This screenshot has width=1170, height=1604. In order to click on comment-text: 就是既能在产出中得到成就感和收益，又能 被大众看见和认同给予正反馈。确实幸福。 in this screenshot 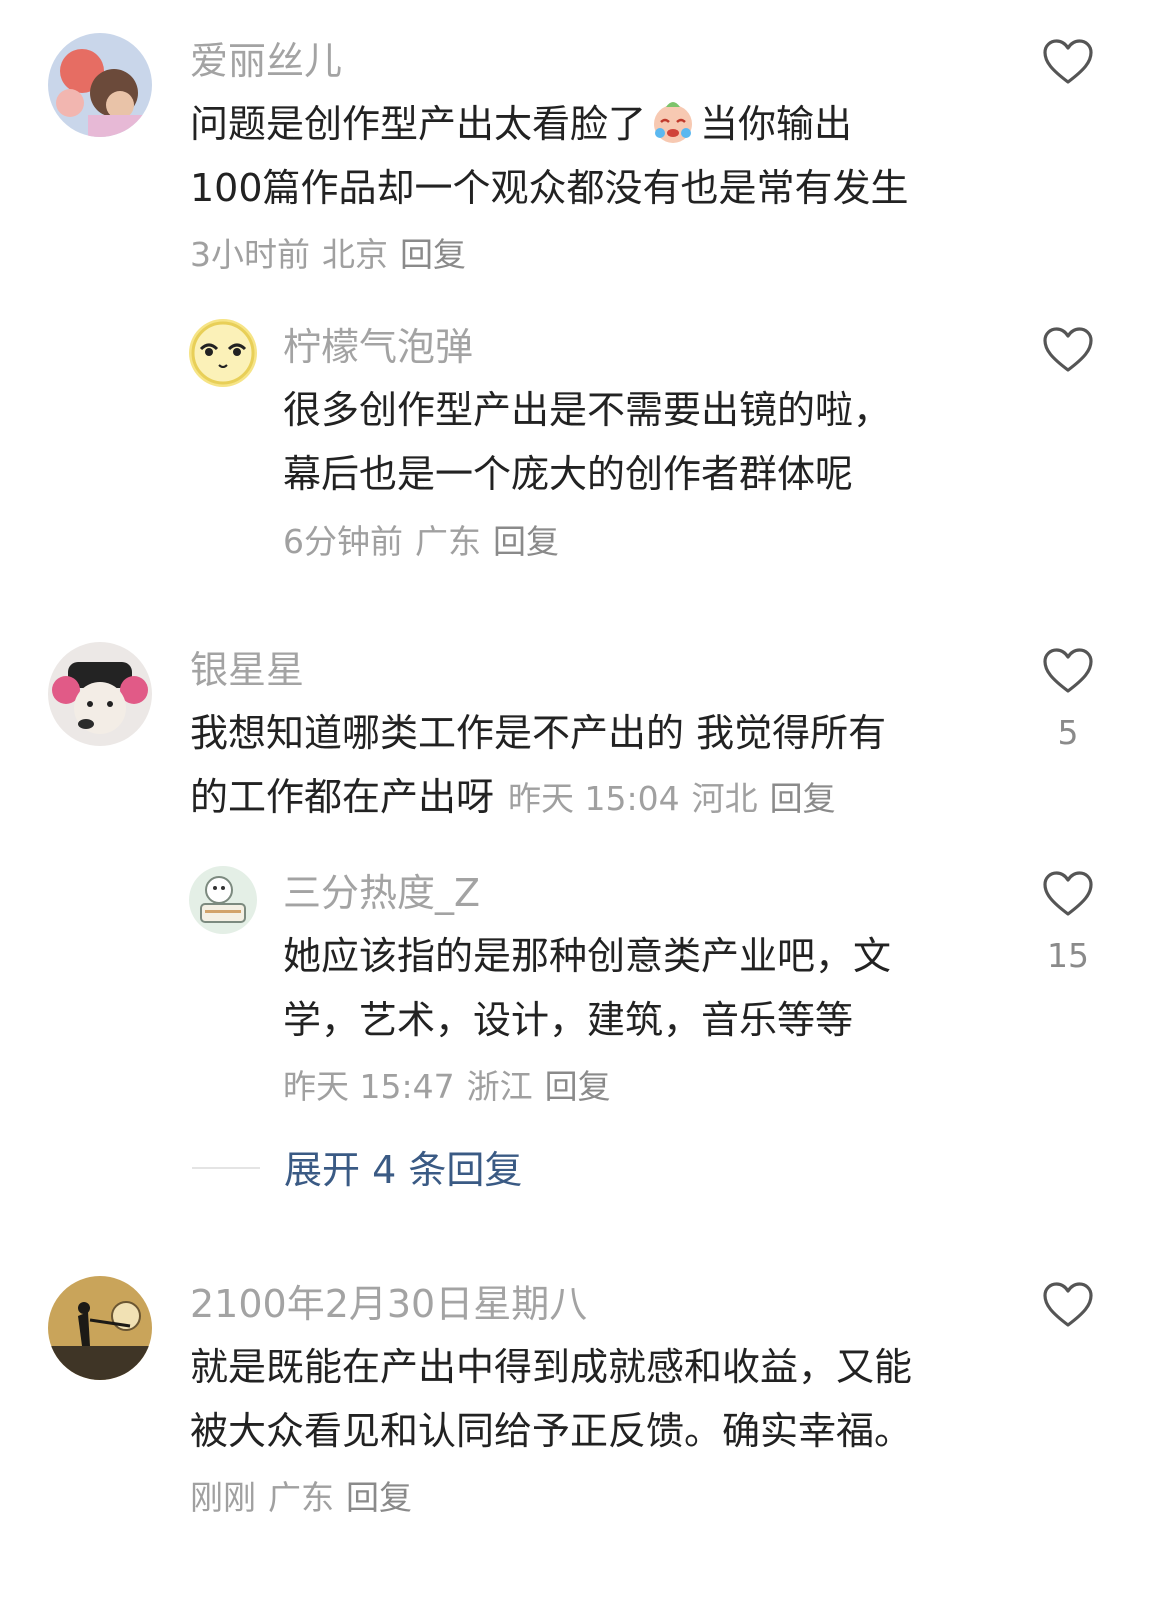, I will do `click(551, 1399)`.